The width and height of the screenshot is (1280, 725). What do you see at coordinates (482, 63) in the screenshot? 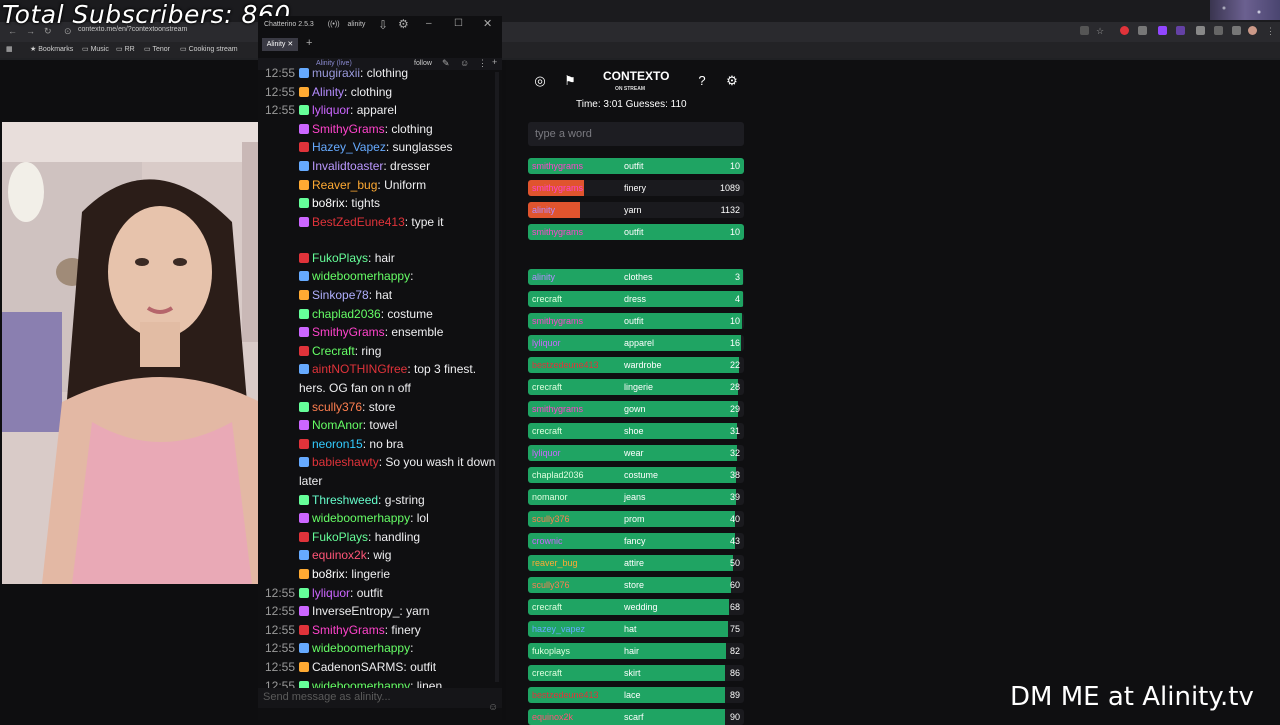
I see `split-menu-icon: ⋮` at bounding box center [482, 63].